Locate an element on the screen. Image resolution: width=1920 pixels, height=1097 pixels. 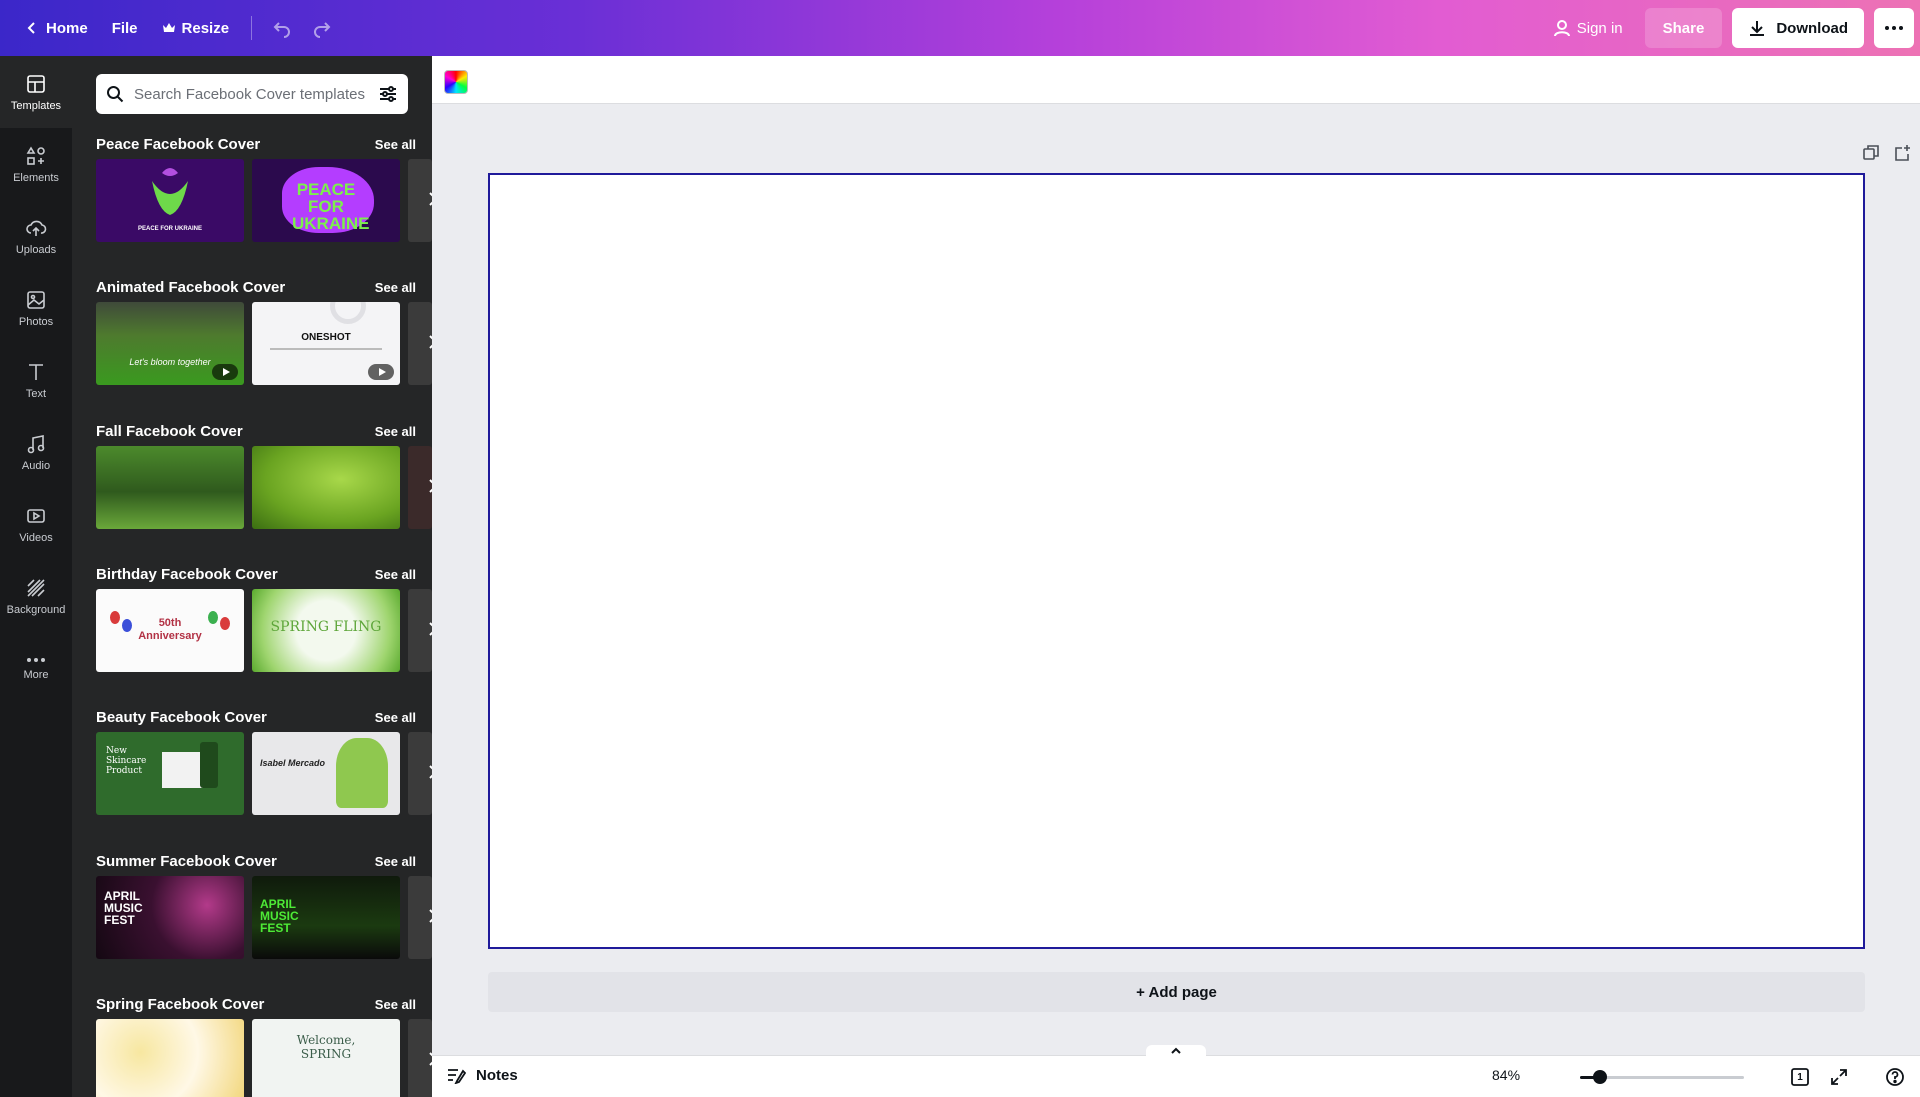
section-header: Summer Facebook Cover See all is located at coordinates (256, 861).